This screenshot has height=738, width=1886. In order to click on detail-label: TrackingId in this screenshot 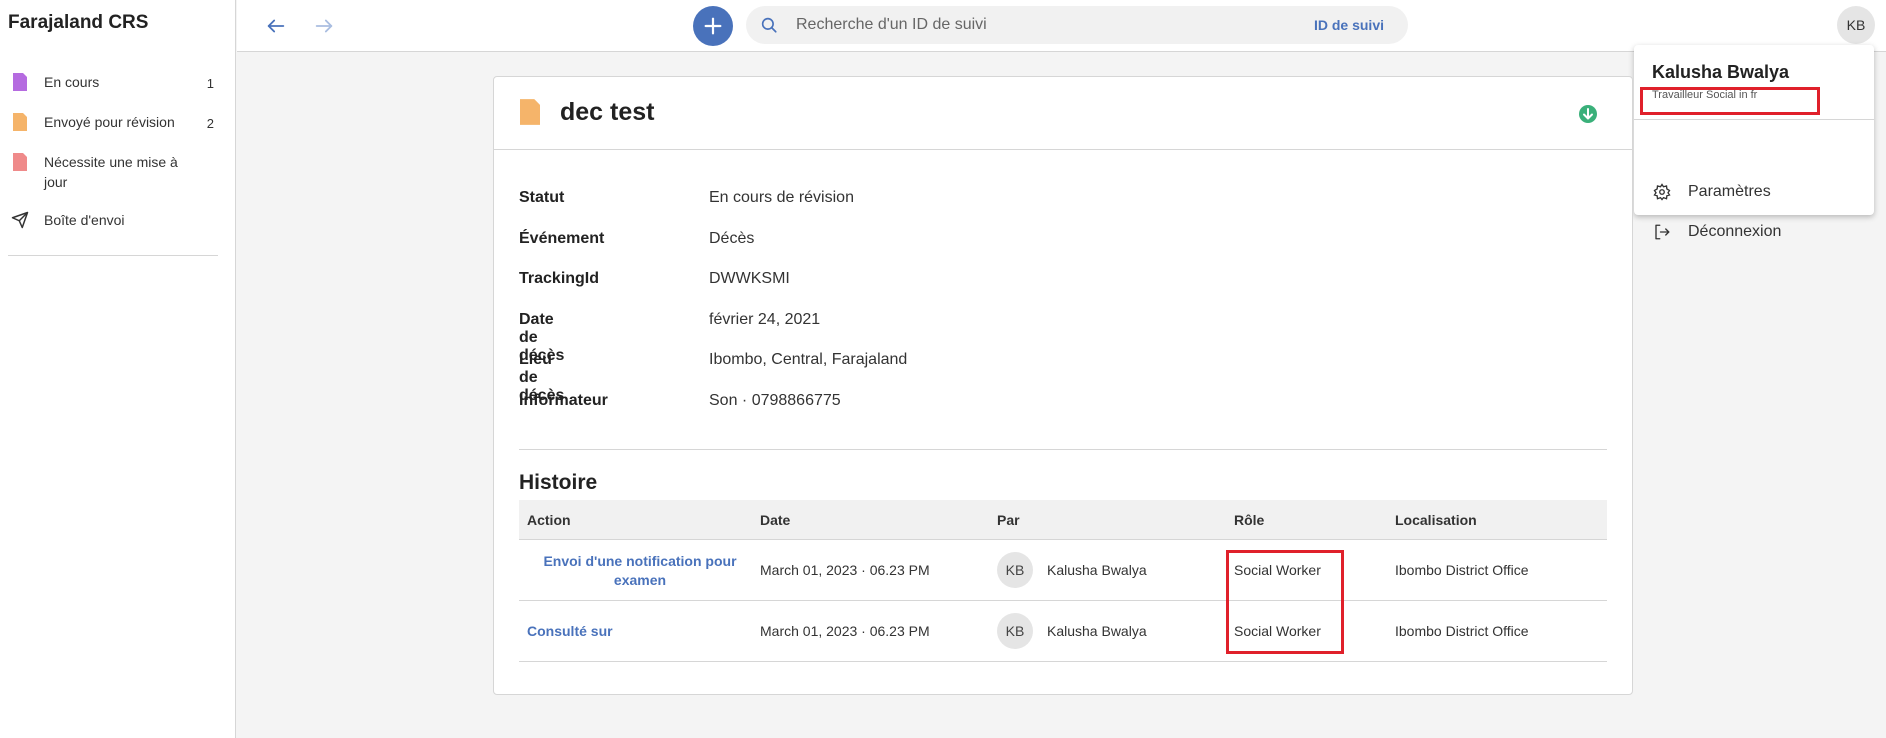, I will do `click(559, 278)`.